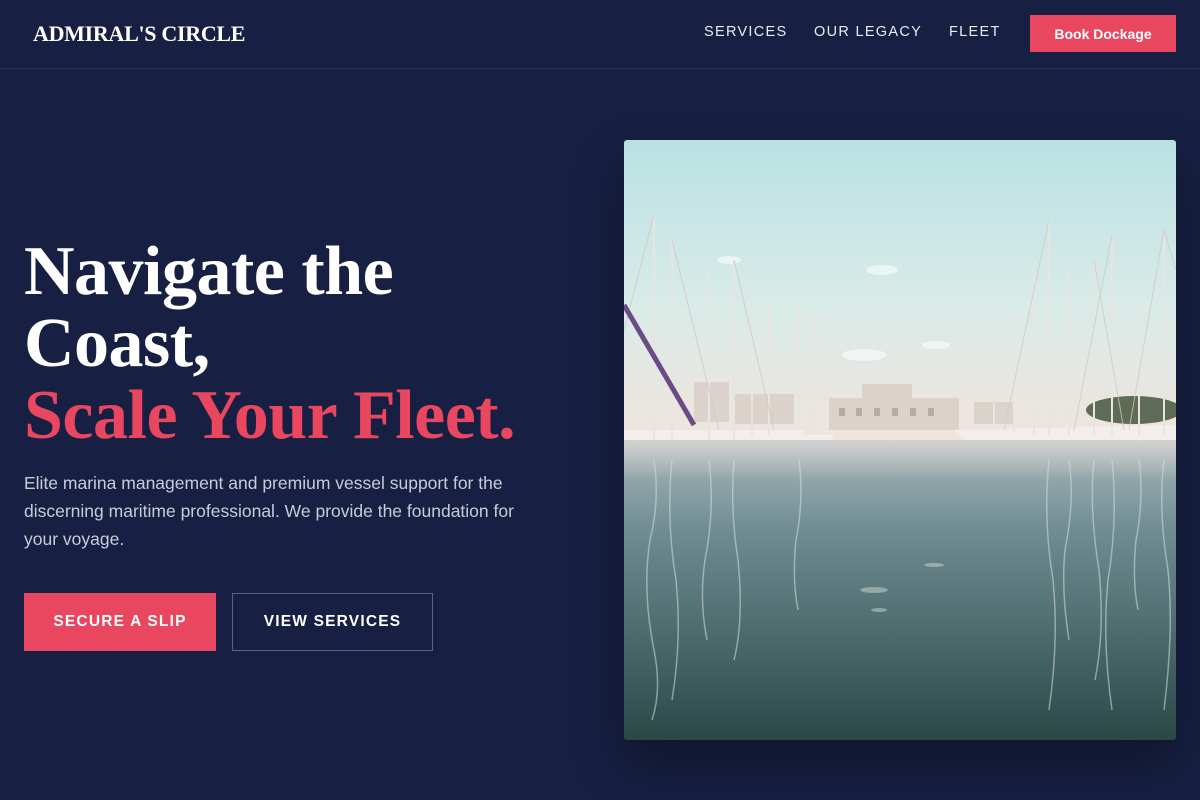  I want to click on book-dockage-button: Book Dockage, so click(1103, 33).